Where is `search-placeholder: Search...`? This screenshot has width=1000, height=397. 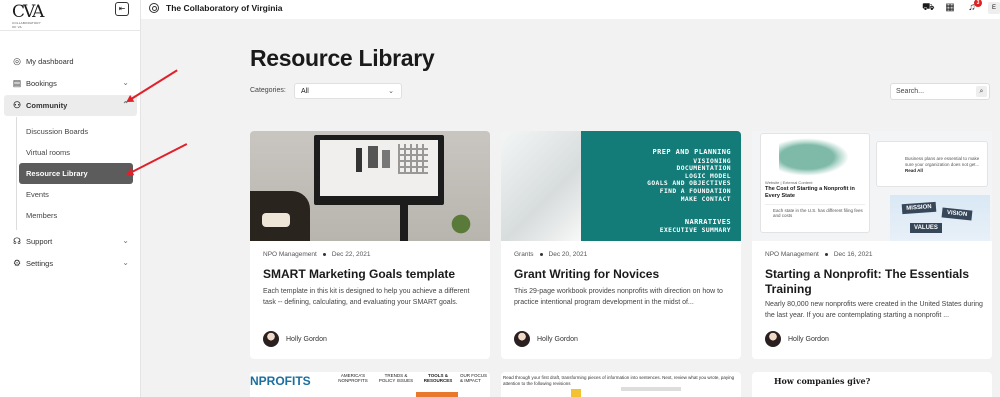
search-placeholder: Search... is located at coordinates (910, 91).